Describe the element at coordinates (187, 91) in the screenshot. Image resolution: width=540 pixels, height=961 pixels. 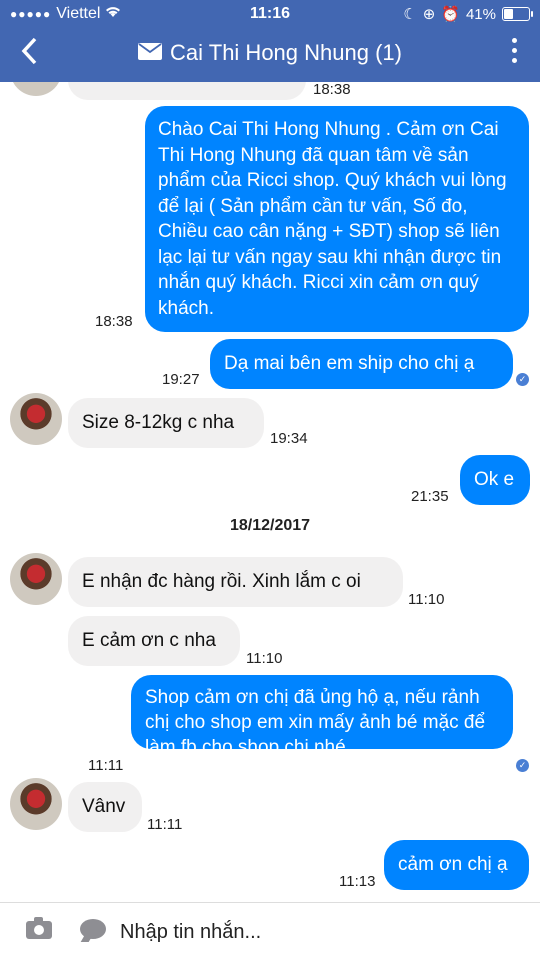
I see `message-bubble-incoming` at that location.